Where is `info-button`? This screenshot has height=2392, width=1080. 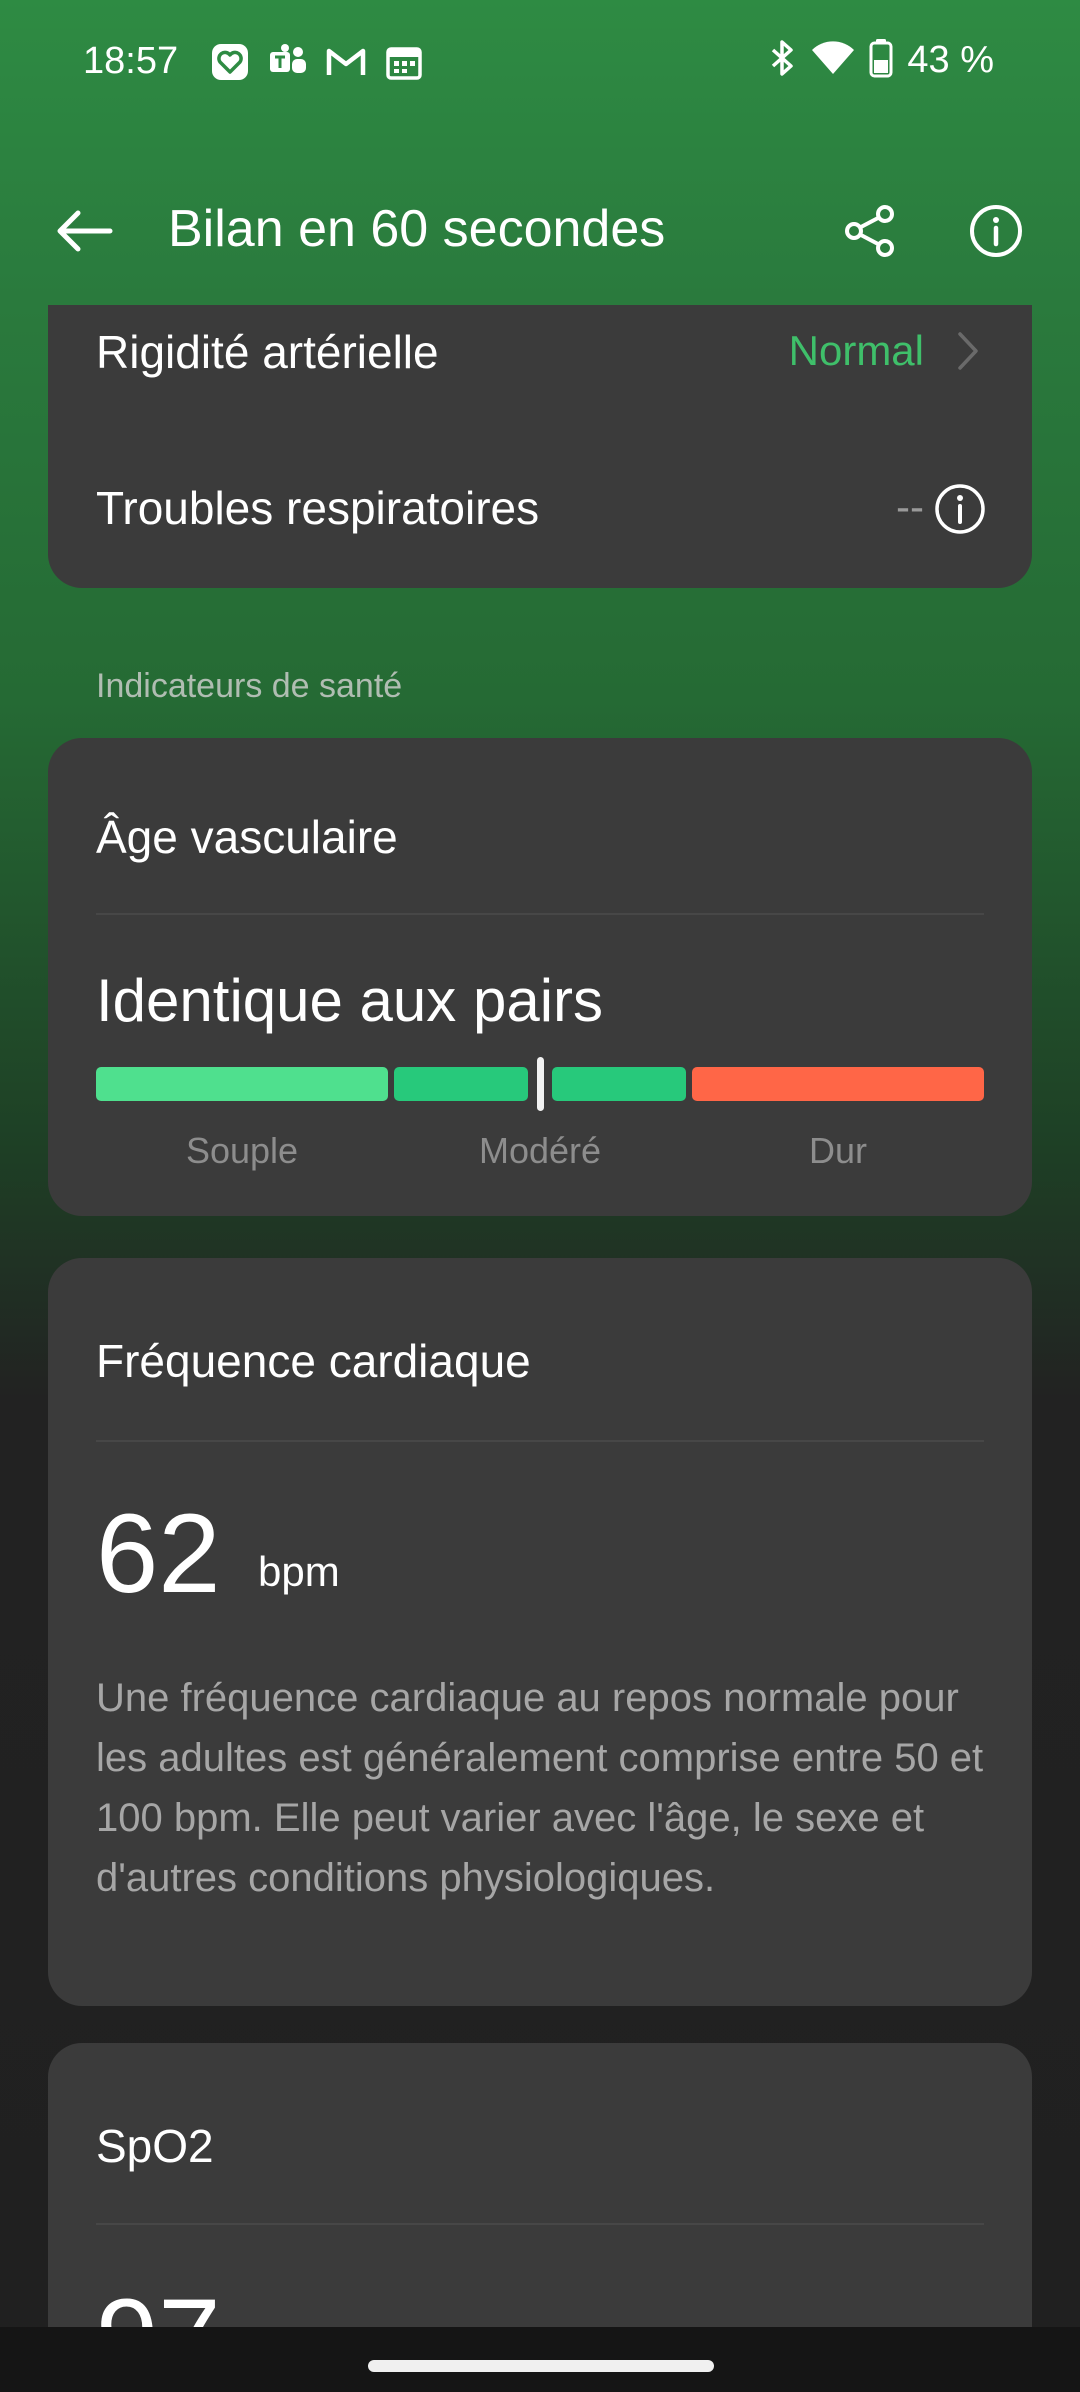
info-button is located at coordinates (996, 231).